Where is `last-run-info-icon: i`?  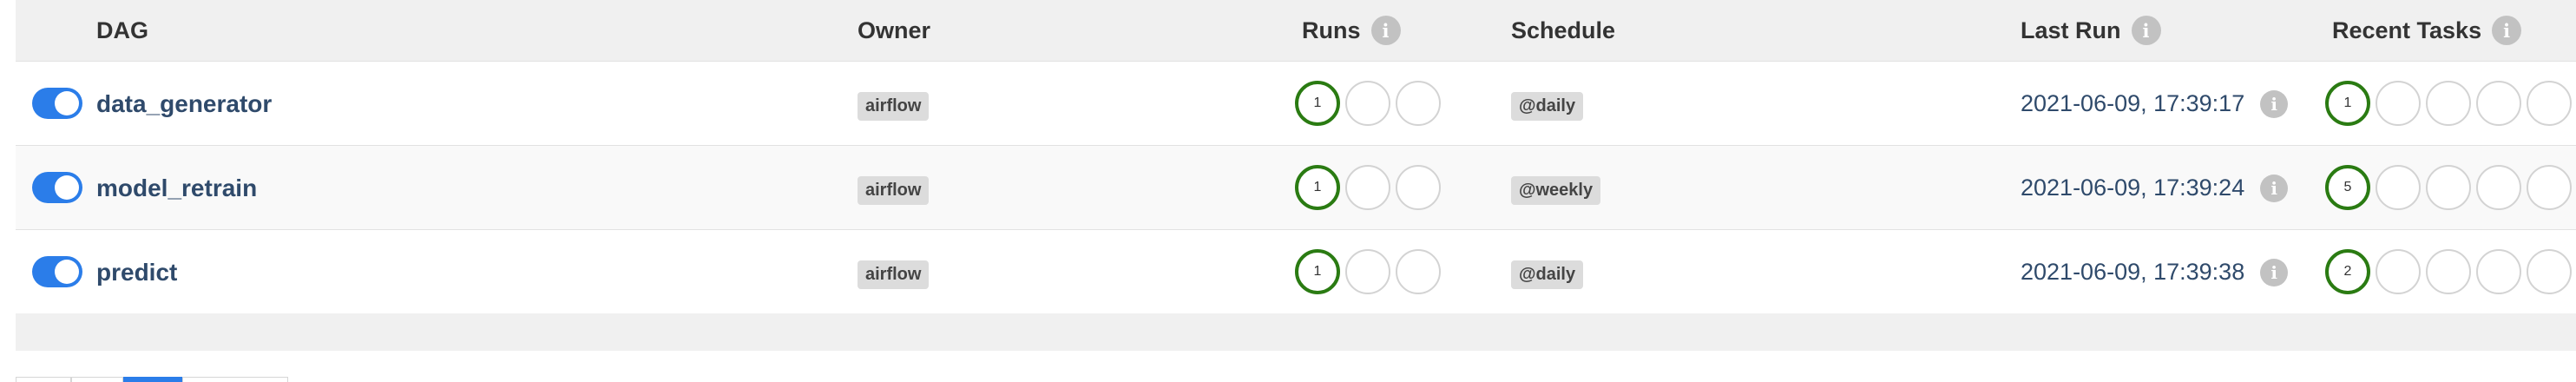
last-run-info-icon: i is located at coordinates (2146, 30).